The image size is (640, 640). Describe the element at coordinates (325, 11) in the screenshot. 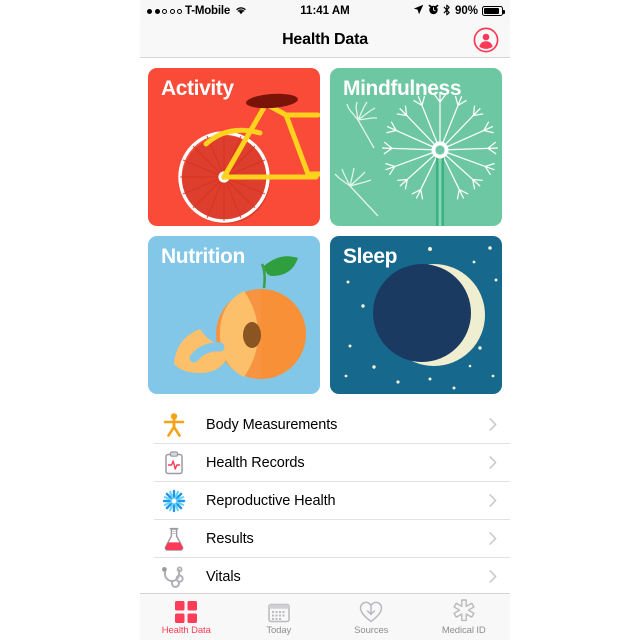

I see `status-bar: T-Mobile 11:41 AM 90%` at that location.